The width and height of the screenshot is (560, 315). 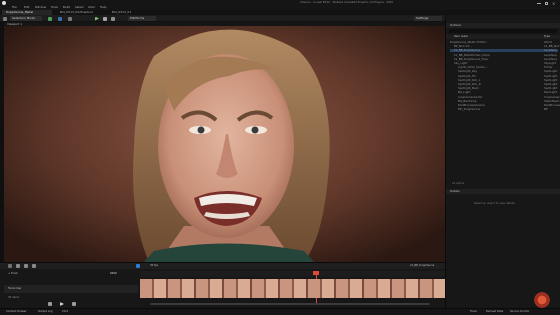 What do you see at coordinates (70, 18) in the screenshot?
I see `cinematics-icon` at bounding box center [70, 18].